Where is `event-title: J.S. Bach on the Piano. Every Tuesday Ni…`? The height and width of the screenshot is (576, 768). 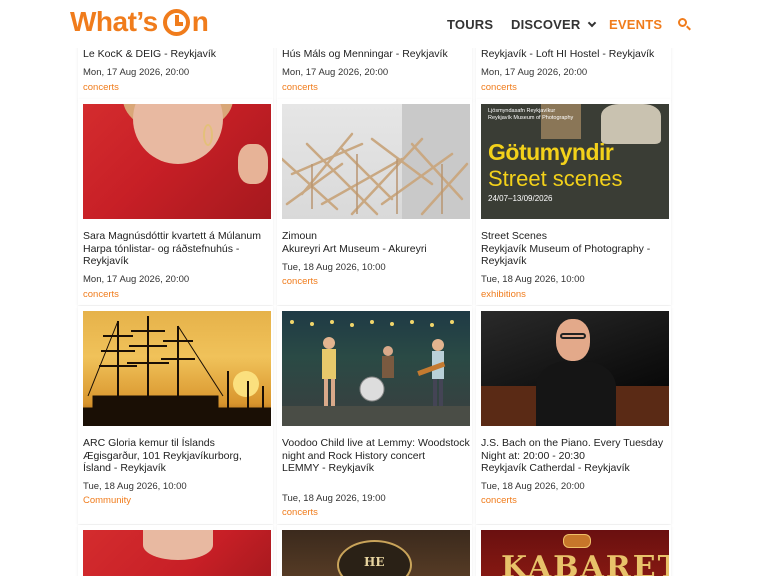
event-title: J.S. Bach on the Piano. Every Tuesday Ni… is located at coordinates (575, 456).